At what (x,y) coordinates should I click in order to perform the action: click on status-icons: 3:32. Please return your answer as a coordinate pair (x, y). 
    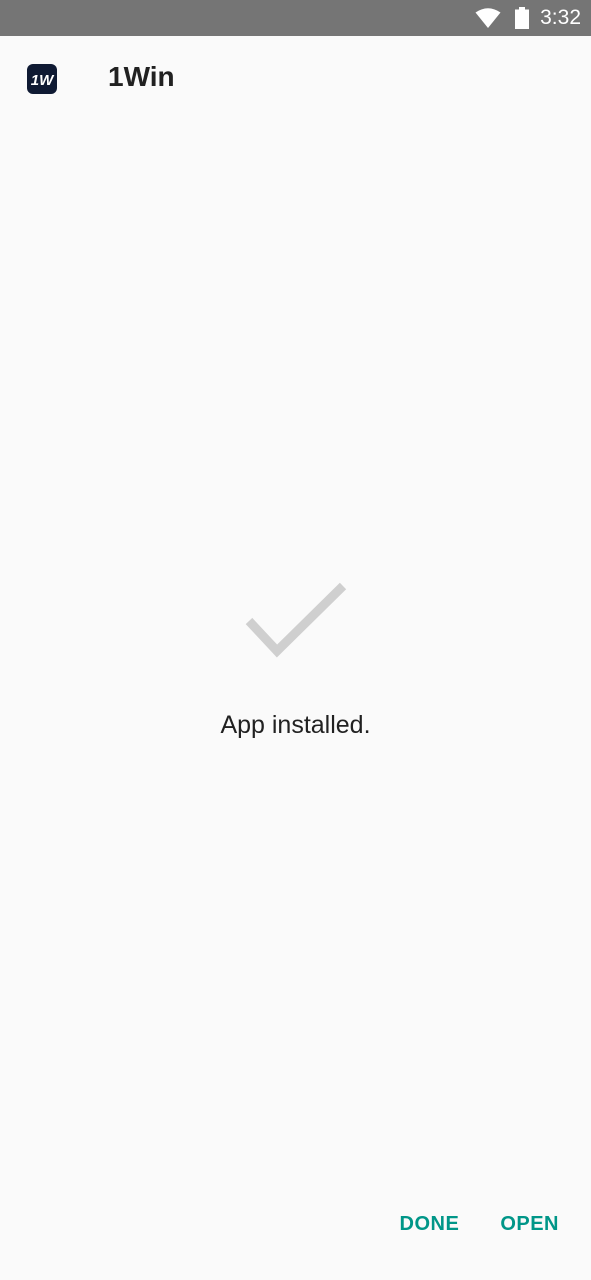
    Looking at the image, I should click on (528, 18).